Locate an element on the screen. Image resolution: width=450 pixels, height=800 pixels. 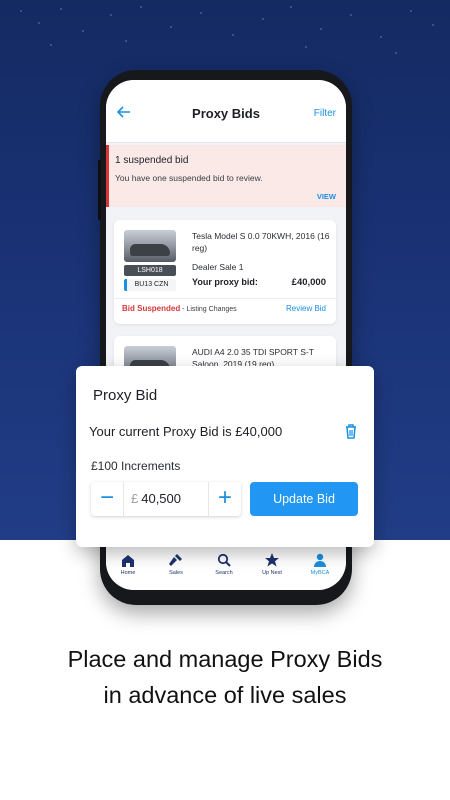
registration-plate: BU13 CZN is located at coordinates (150, 285).